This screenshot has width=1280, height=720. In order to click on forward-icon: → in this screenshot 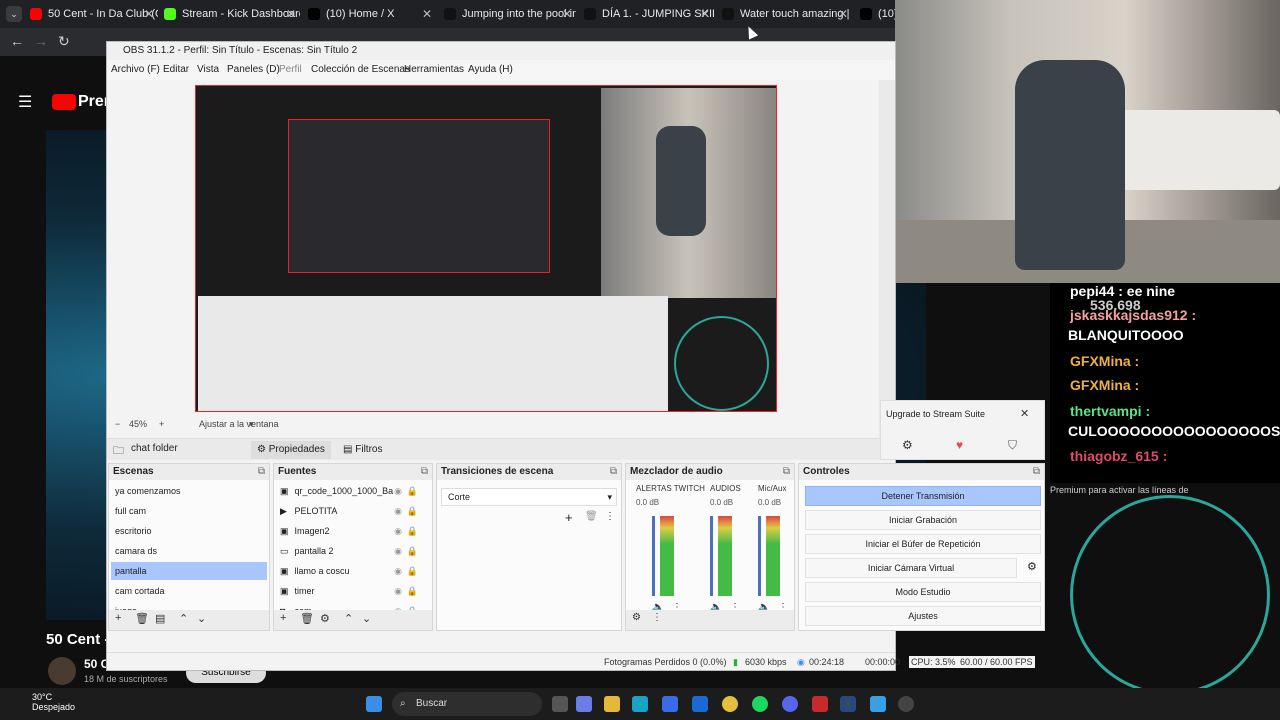, I will do `click(41, 41)`.